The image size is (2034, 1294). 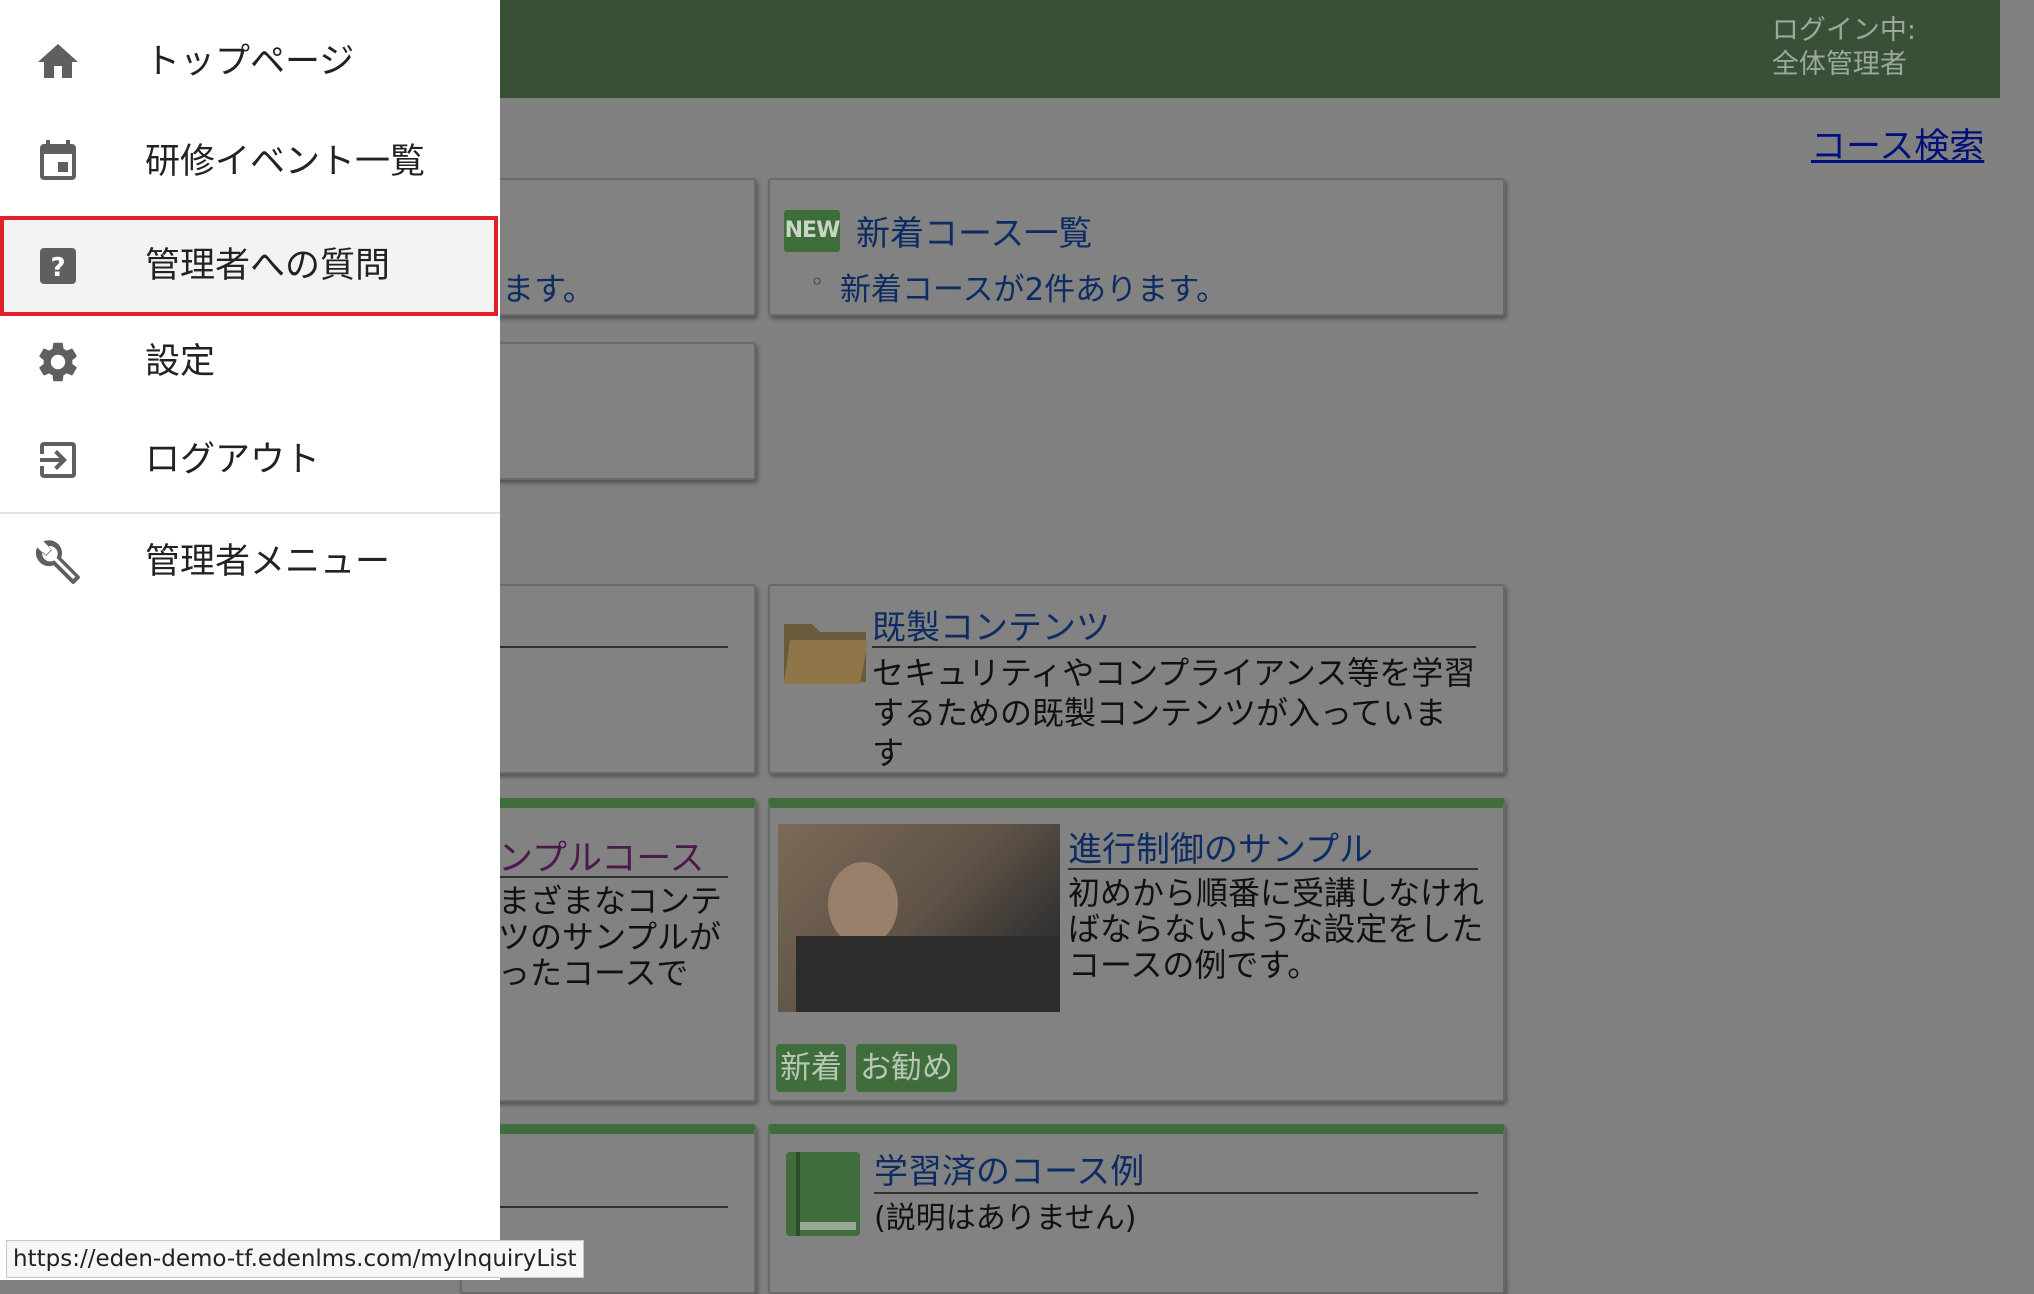 I want to click on card-new-courses: NEW 新着コース一覧 ◦ 新着コースが2件あります。, so click(x=1136, y=247).